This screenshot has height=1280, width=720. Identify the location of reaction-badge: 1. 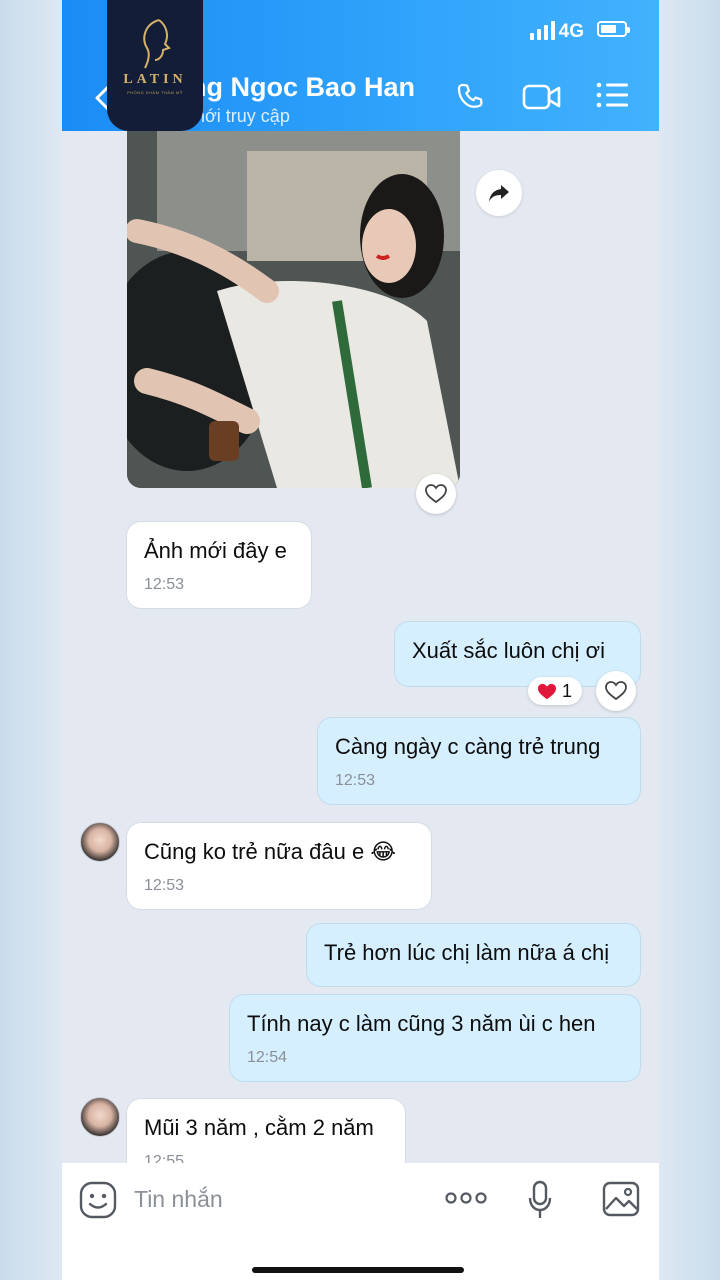
(555, 691).